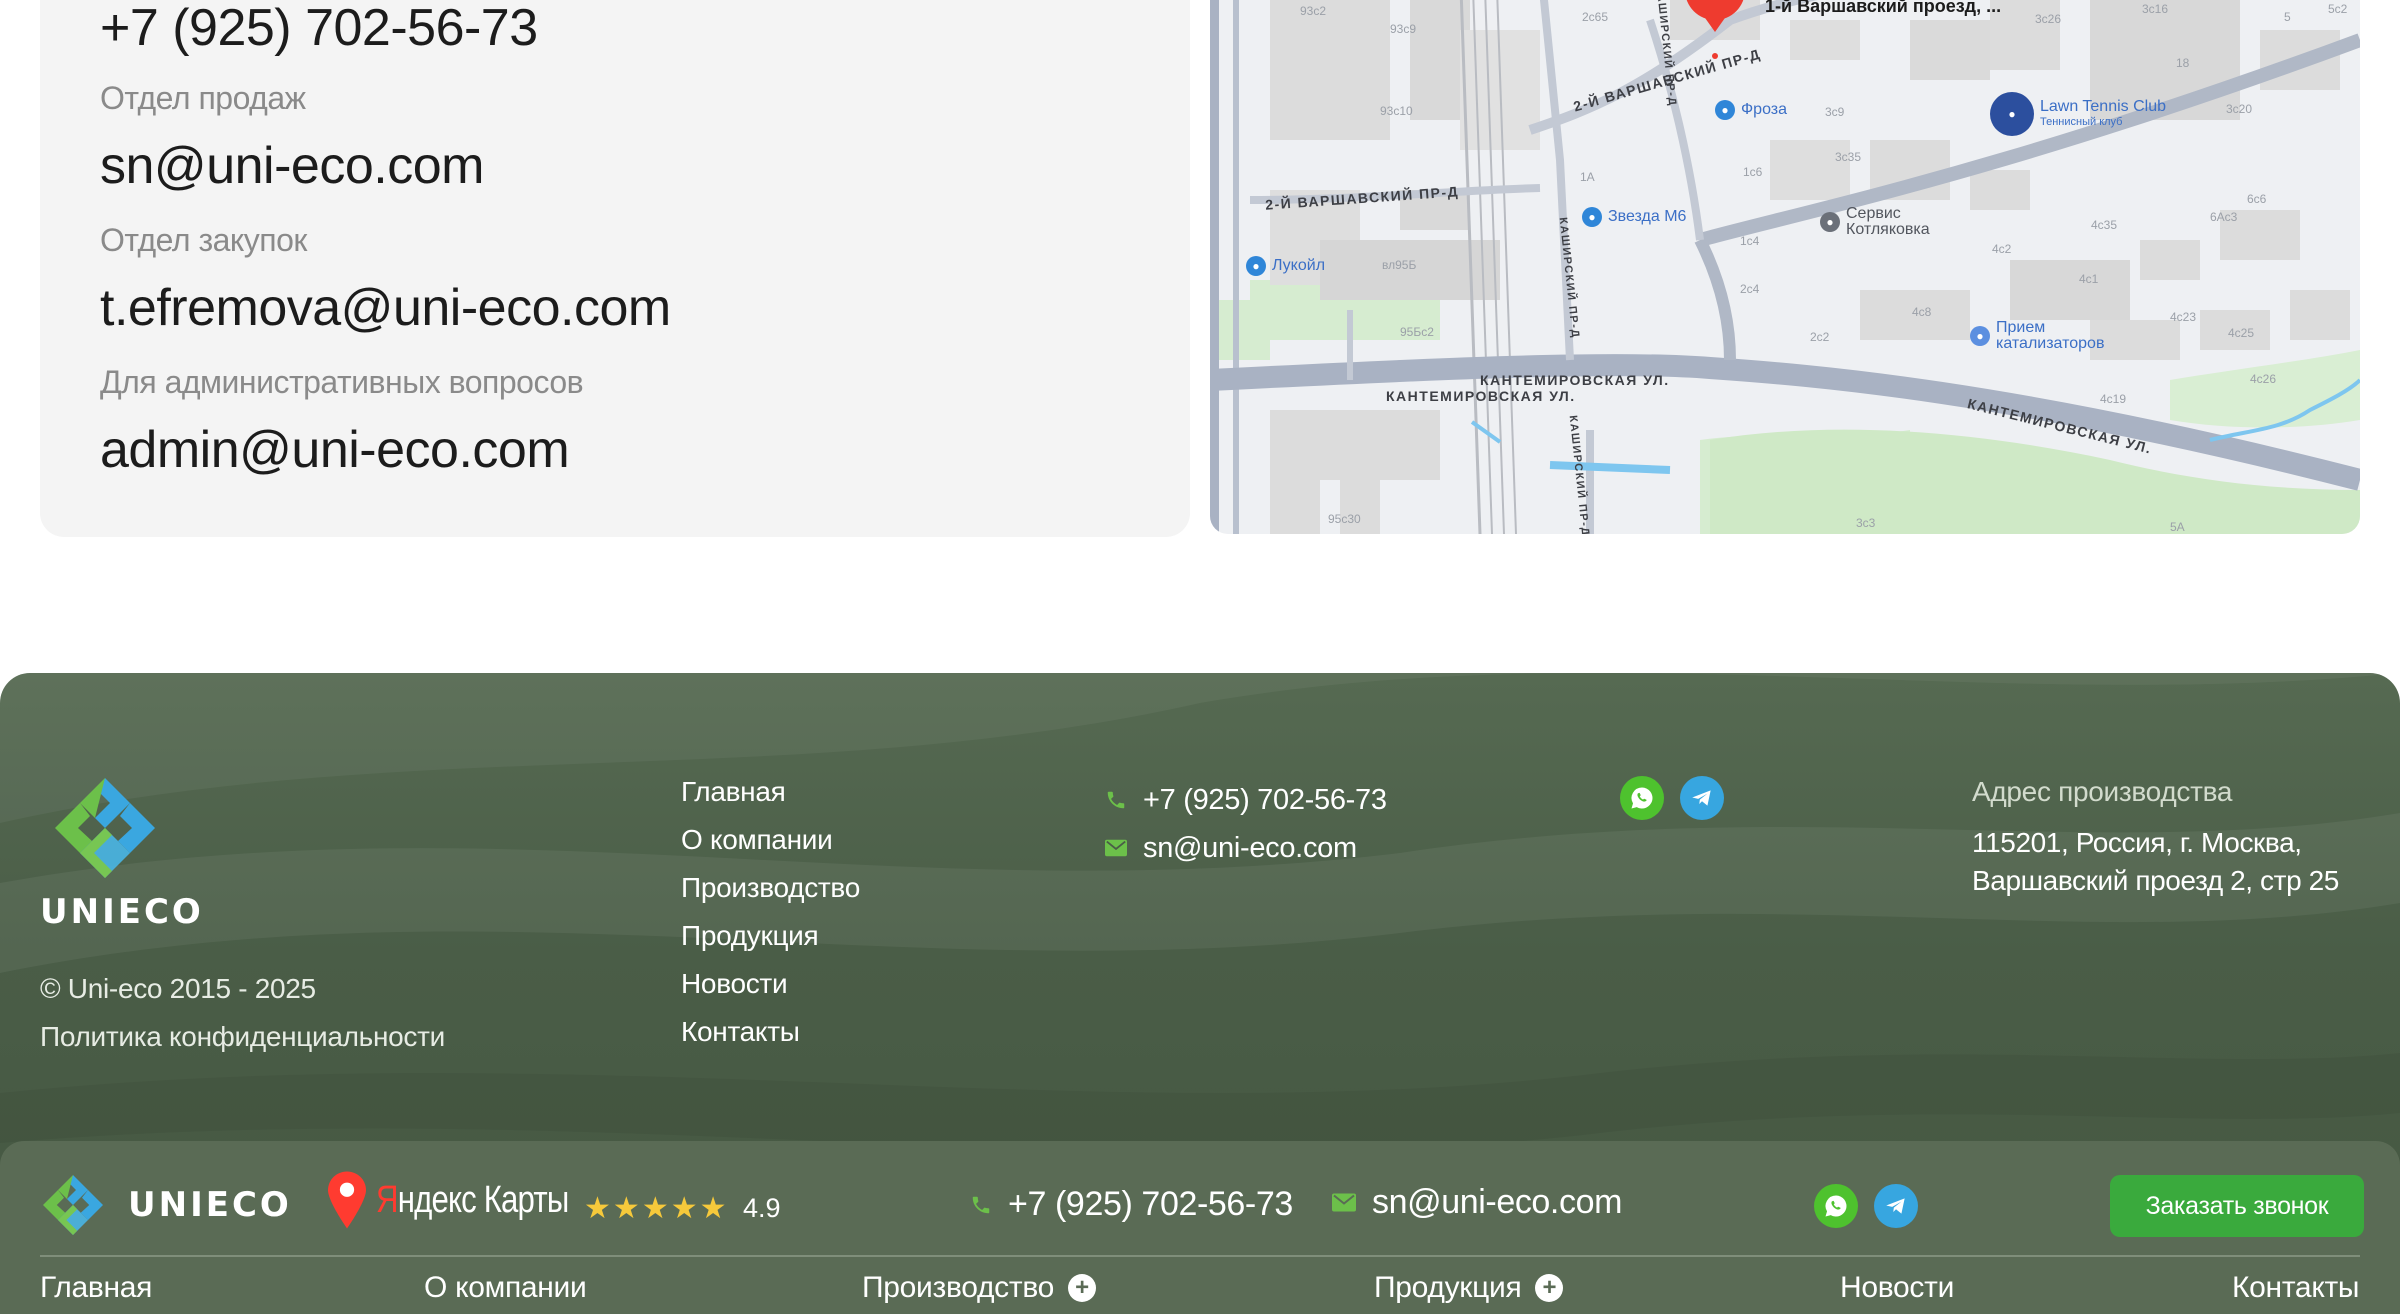  What do you see at coordinates (762, 1208) in the screenshot?
I see `rating-value: 4.9` at bounding box center [762, 1208].